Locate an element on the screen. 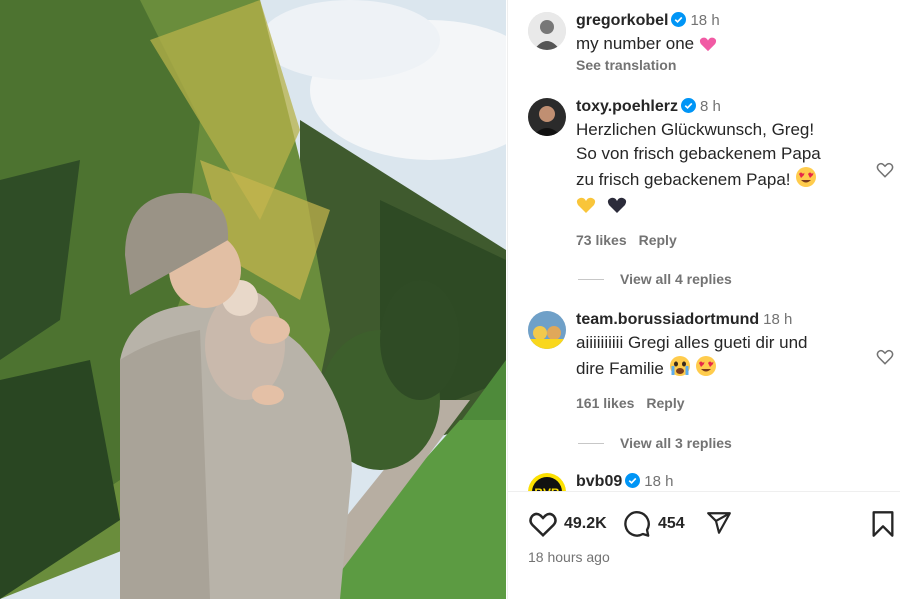 This screenshot has width=900, height=599. comment-username: toxy.poehlerz is located at coordinates (627, 106).